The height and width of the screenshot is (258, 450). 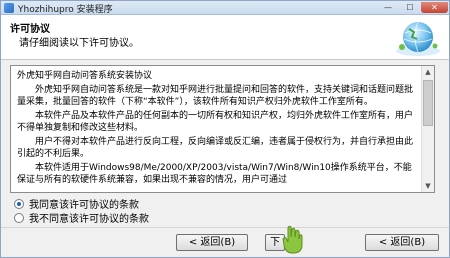 What do you see at coordinates (410, 7) in the screenshot?
I see `maximize-button: ☐` at bounding box center [410, 7].